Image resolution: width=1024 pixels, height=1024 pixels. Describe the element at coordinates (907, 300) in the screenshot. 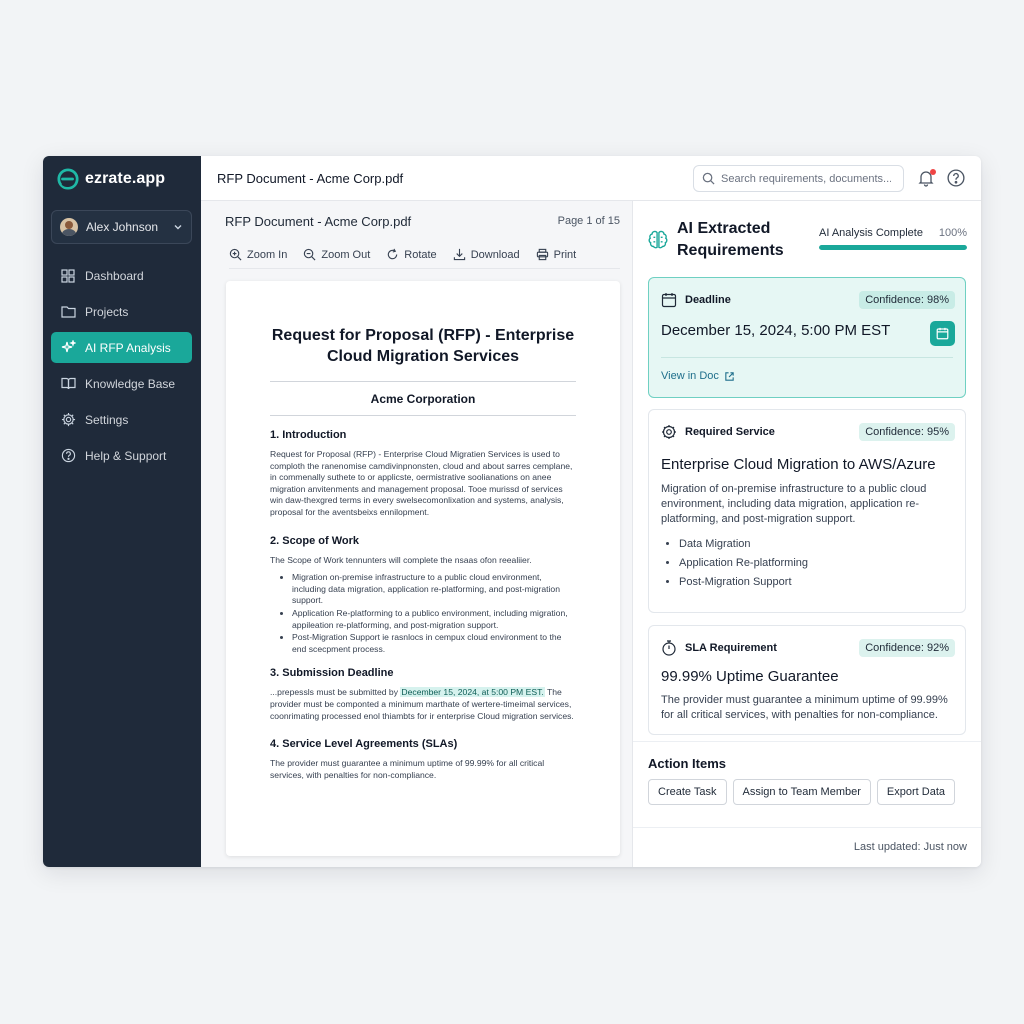

I see `confidence-badge: Confidence: 98%` at that location.